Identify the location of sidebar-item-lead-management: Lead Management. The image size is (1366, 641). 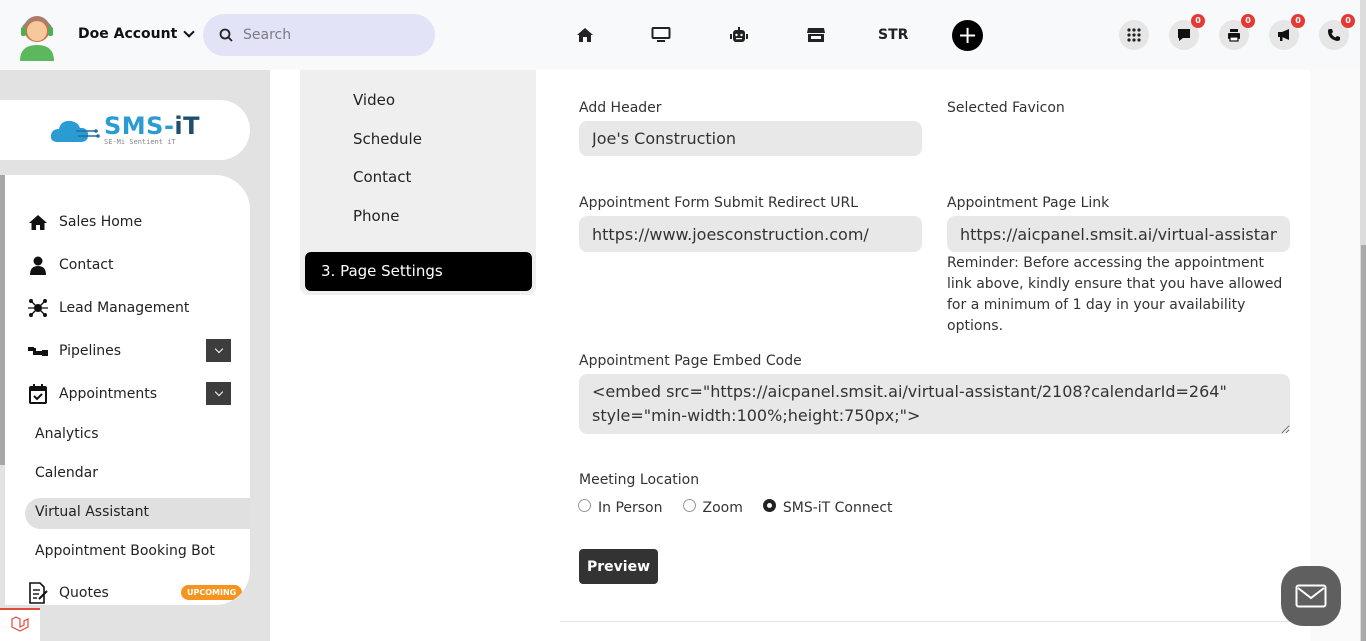
(108, 308).